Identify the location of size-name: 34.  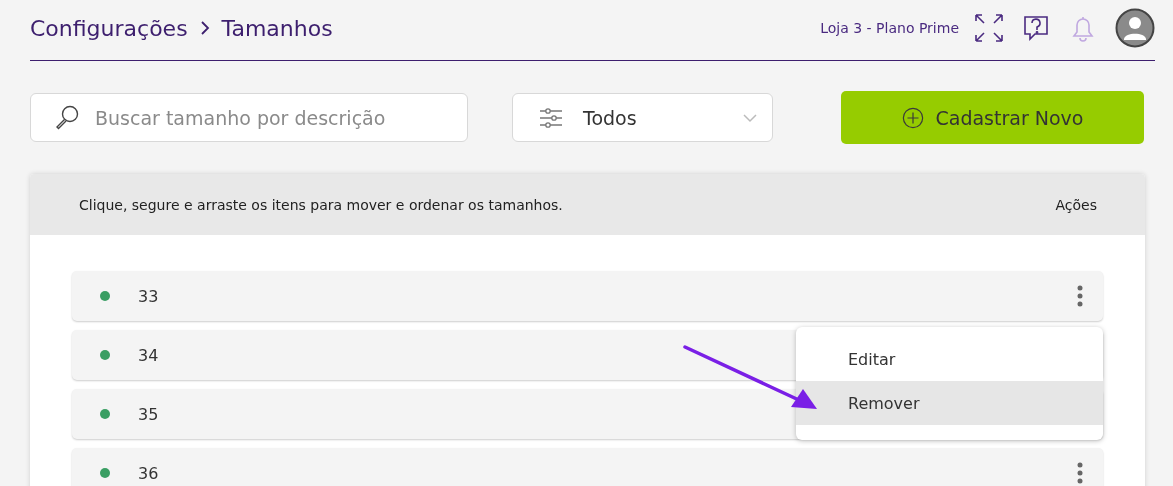
(148, 355).